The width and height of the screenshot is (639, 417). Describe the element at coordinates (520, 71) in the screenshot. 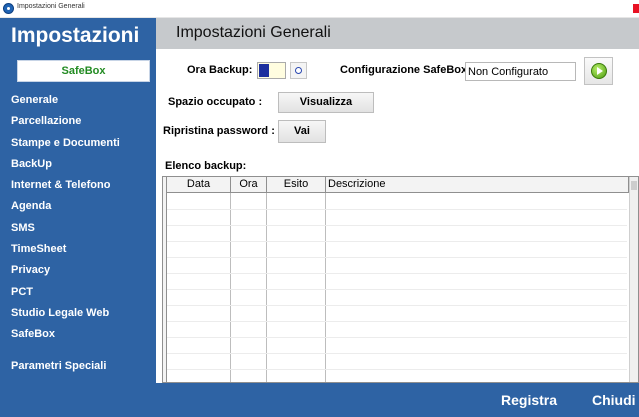

I see `config-safebox-field: Non Configurato` at that location.